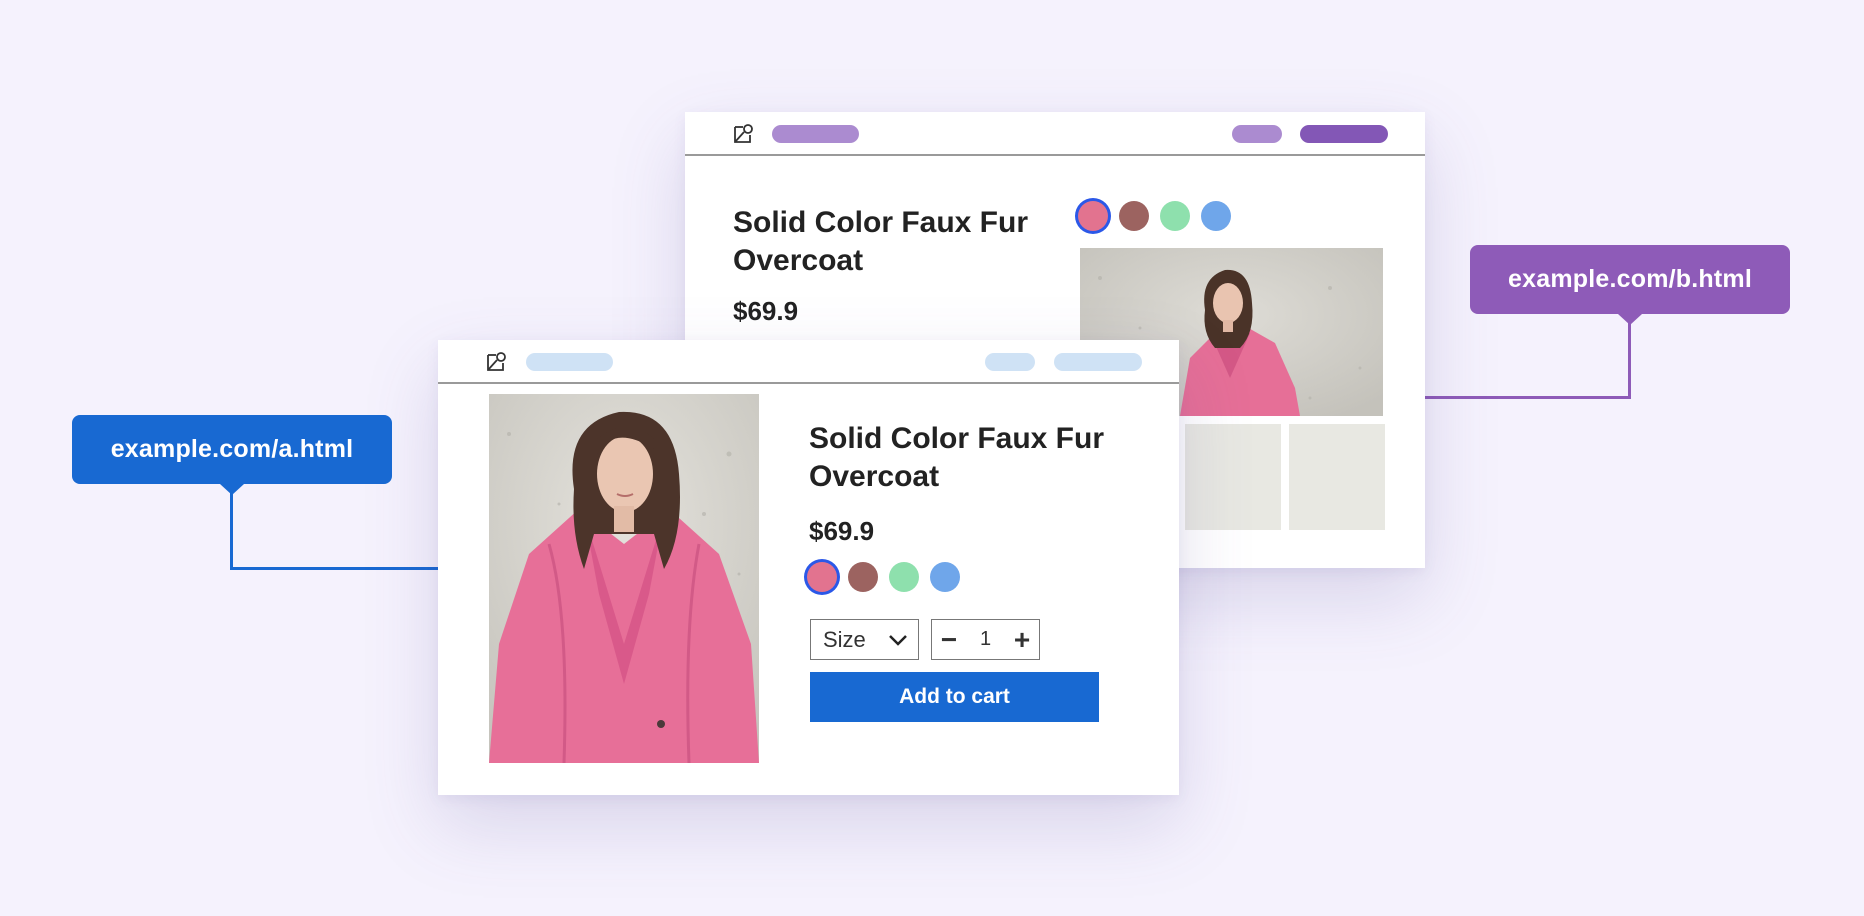 The height and width of the screenshot is (916, 1864). I want to click on connector-line-a-horizontal, so click(335, 568).